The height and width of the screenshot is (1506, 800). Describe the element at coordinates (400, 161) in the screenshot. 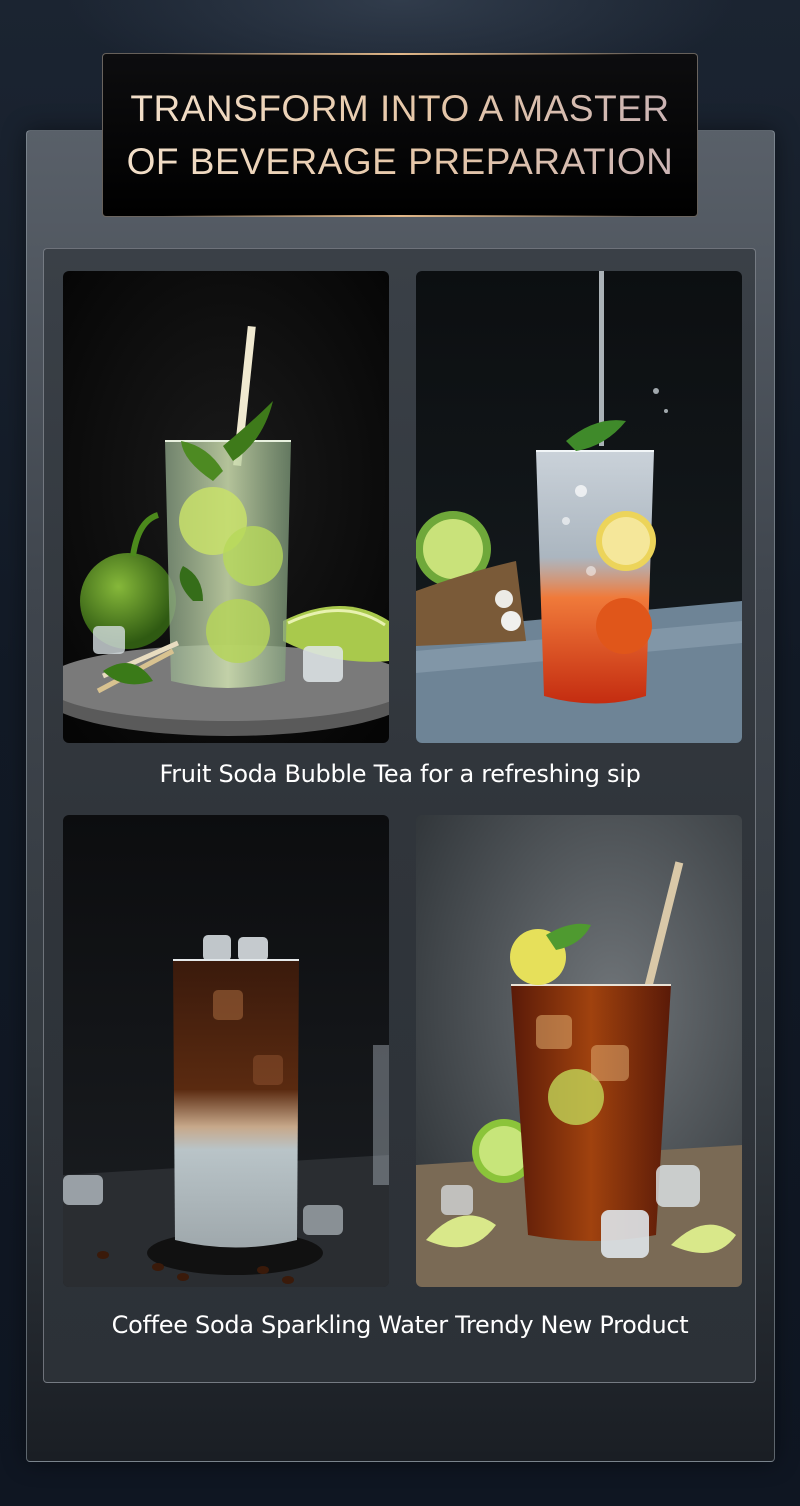

I see `title-line-2: OF BEVERAGE PREPARATION` at that location.